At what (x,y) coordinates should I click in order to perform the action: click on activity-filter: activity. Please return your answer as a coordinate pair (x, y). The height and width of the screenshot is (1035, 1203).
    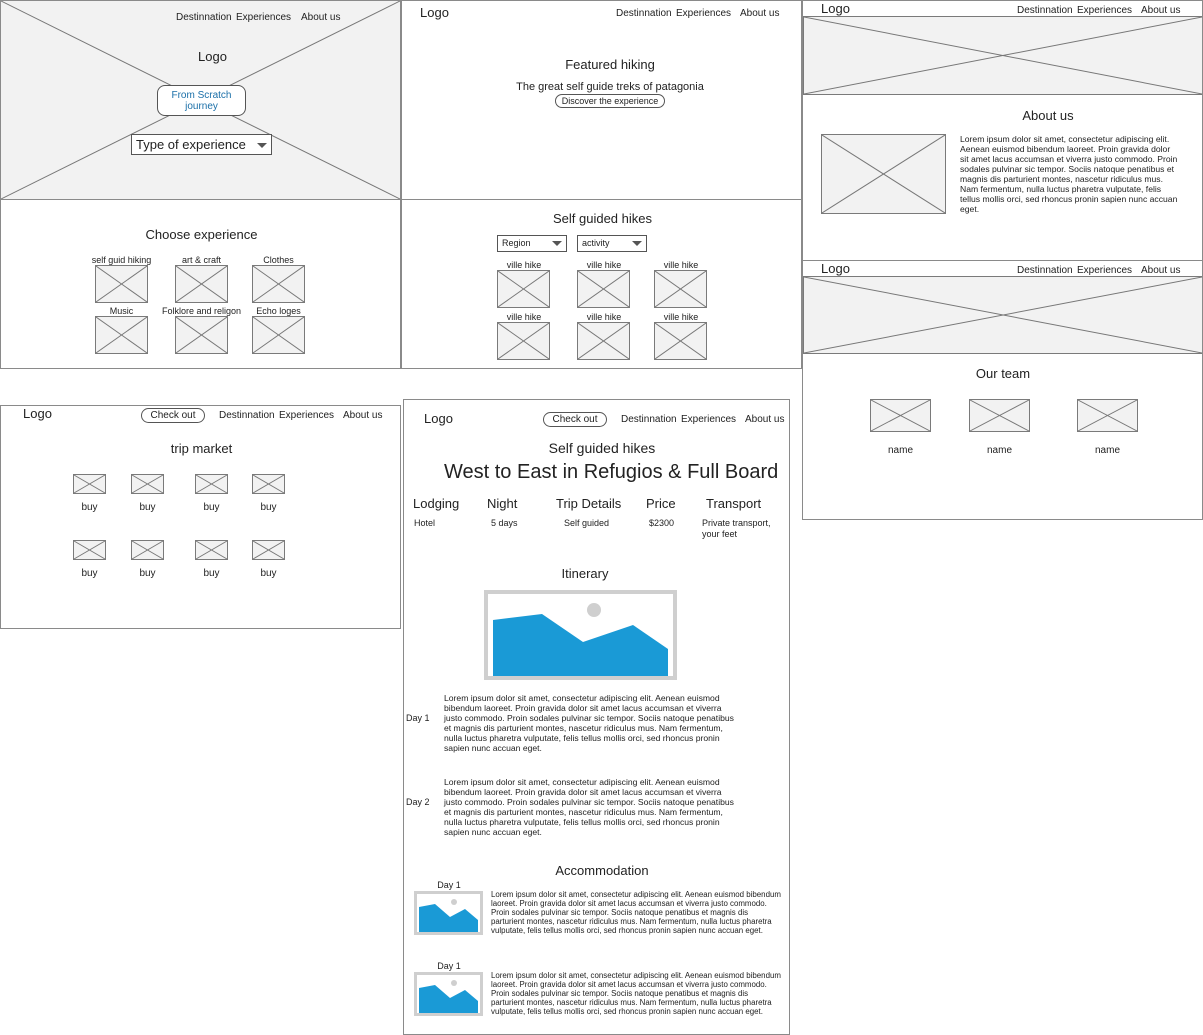
    Looking at the image, I should click on (612, 243).